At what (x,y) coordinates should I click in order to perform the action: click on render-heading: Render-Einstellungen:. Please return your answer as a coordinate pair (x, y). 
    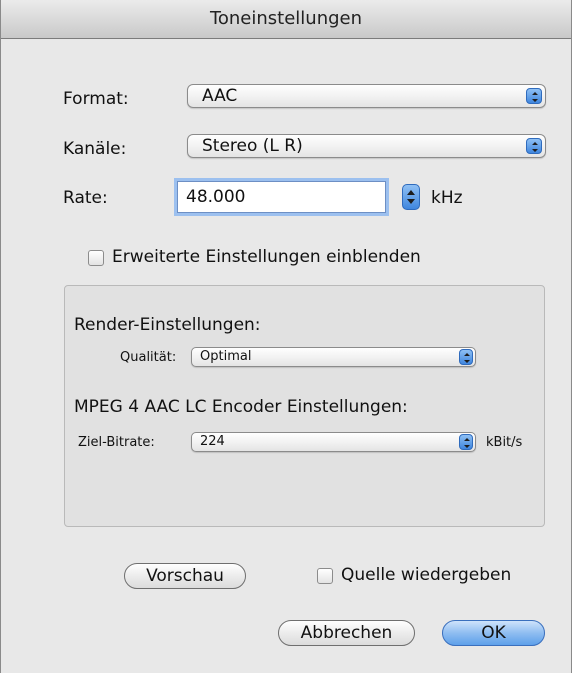
    Looking at the image, I should click on (167, 325).